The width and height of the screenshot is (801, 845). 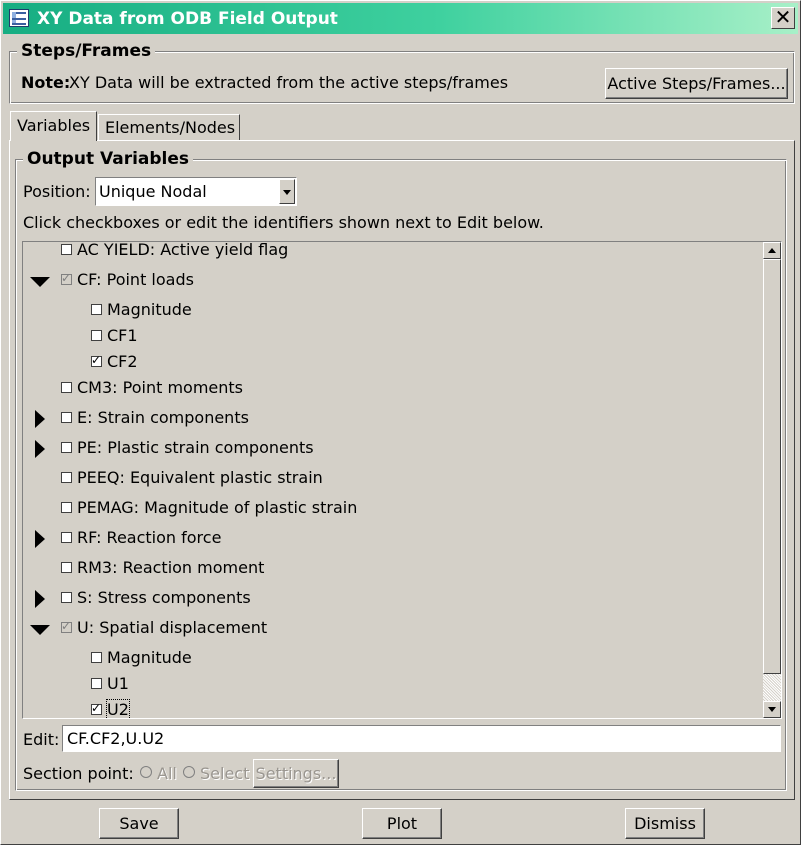 I want to click on scroll-up-button, so click(x=772, y=250).